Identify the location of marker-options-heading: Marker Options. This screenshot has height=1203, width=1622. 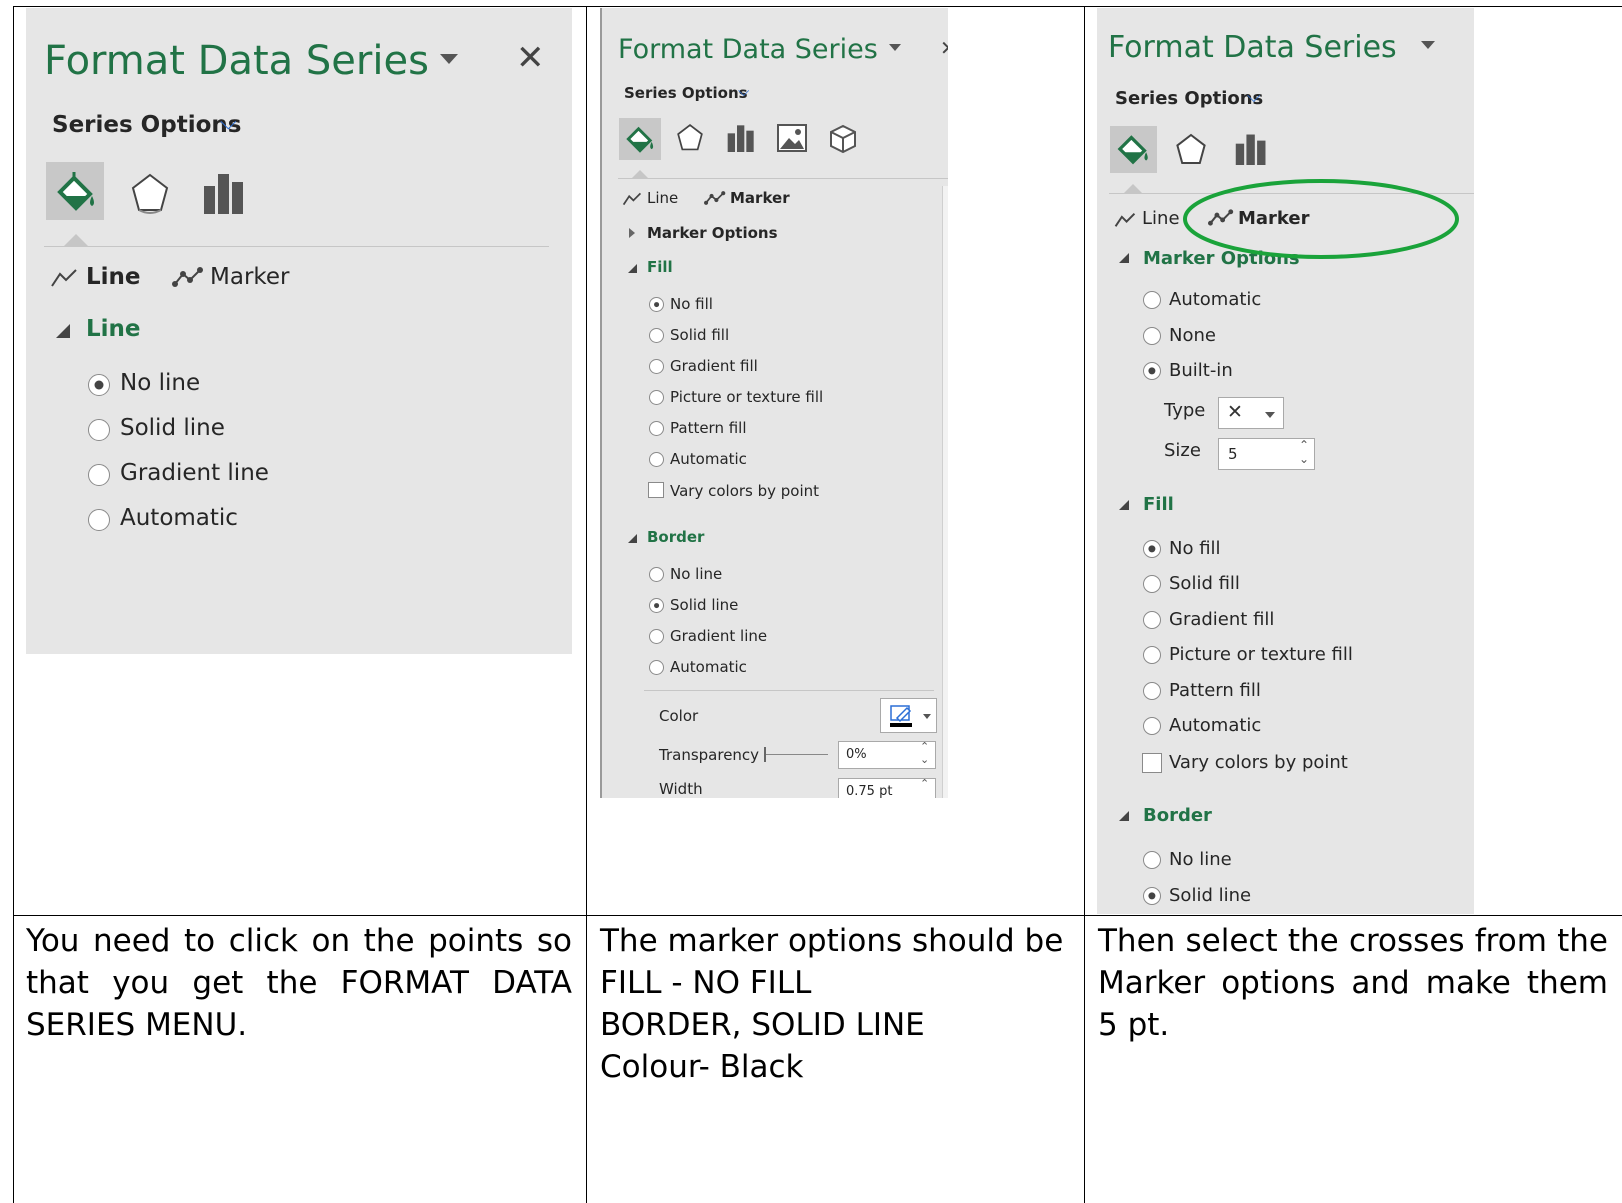
(712, 233).